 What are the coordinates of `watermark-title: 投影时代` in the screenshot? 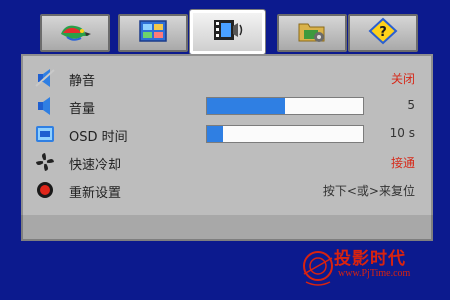 It's located at (370, 259).